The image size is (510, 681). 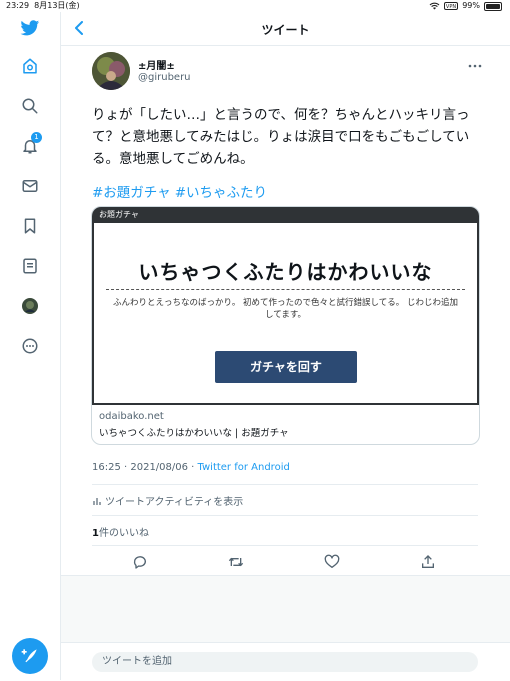 I want to click on more-circle-icon, so click(x=30, y=346).